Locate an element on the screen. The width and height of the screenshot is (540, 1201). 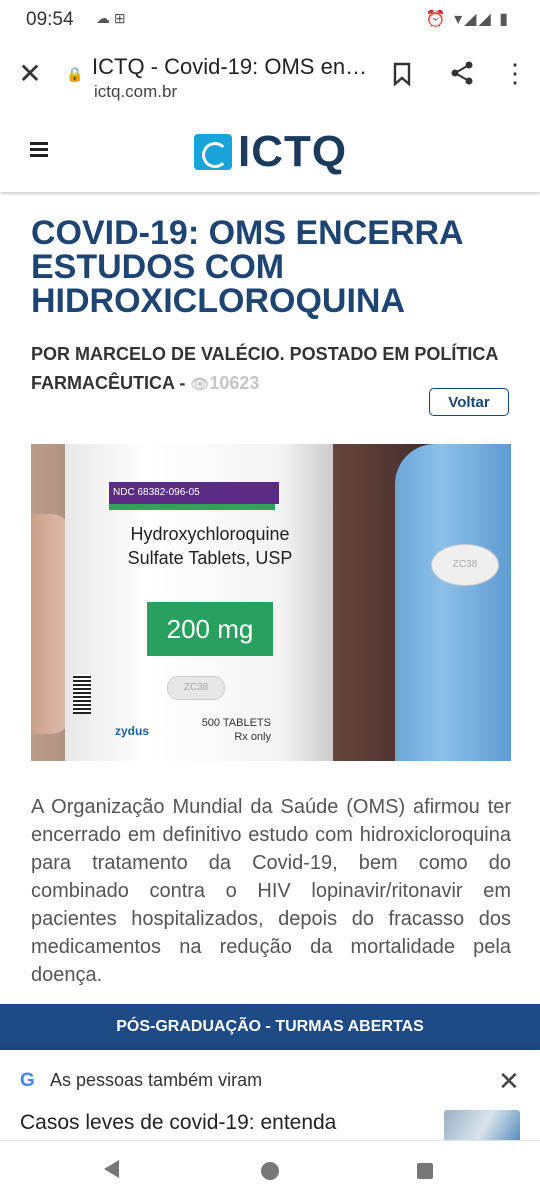
ictq-logo: ICTQ is located at coordinates (271, 151).